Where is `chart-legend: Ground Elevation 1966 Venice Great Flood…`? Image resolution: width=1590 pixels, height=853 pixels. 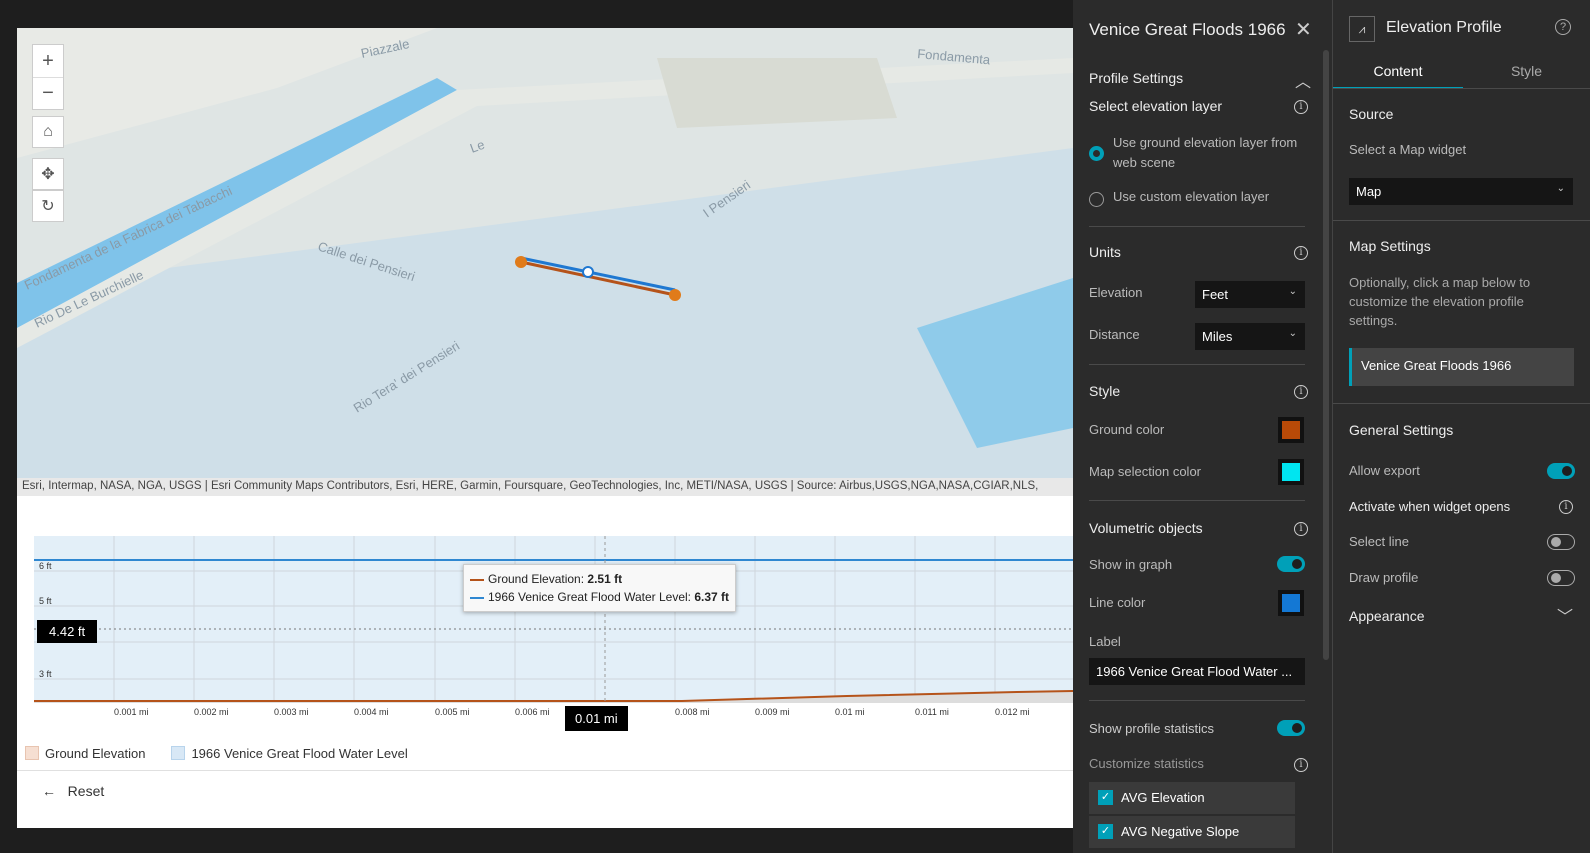 chart-legend: Ground Elevation 1966 Venice Great Flood… is located at coordinates (216, 753).